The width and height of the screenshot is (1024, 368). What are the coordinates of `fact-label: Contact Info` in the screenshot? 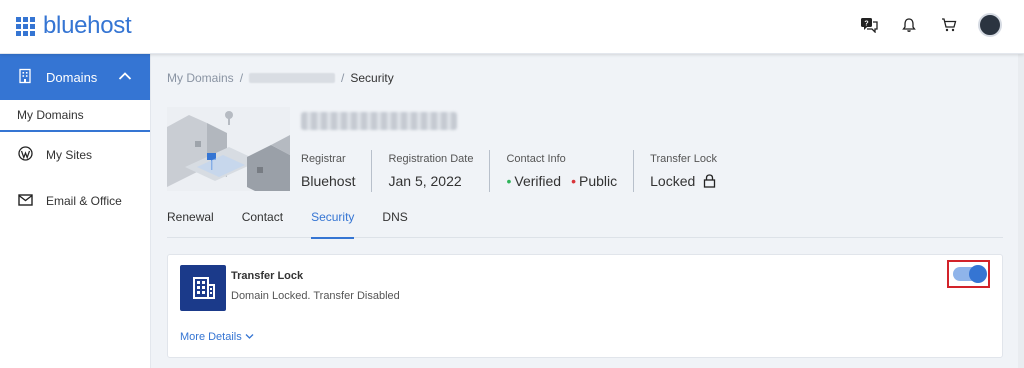 It's located at (536, 159).